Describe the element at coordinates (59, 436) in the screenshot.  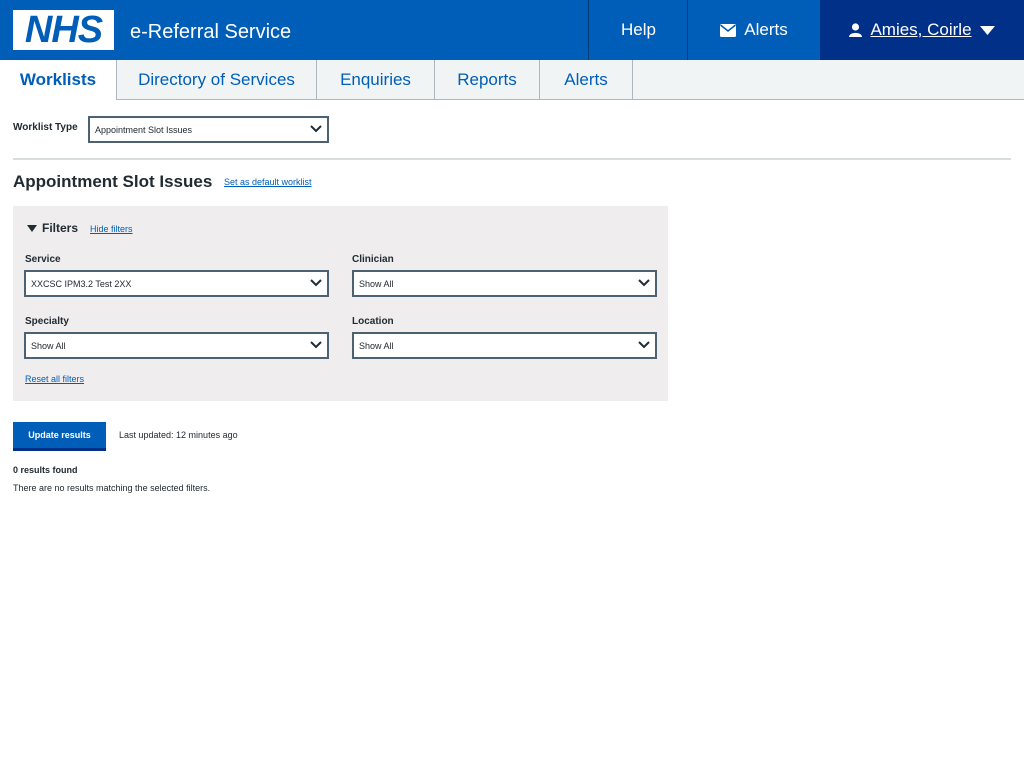
I see `update-results-button: Update results` at that location.